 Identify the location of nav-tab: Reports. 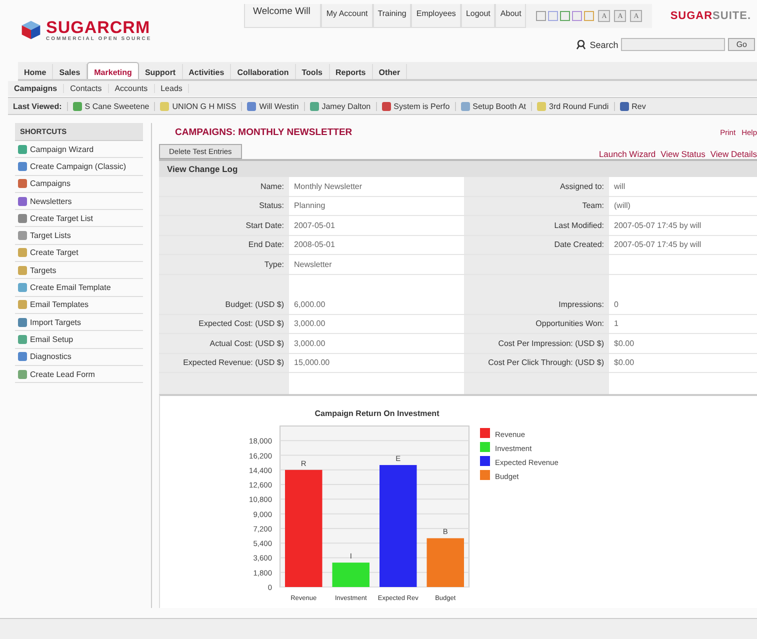
(351, 71).